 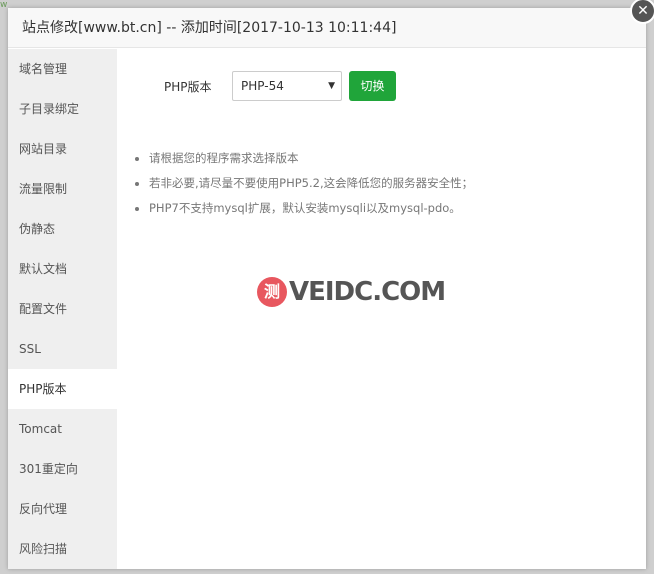 I want to click on php-version-row: PHP版本 PHP-54 ▼ 切换, so click(x=280, y=86).